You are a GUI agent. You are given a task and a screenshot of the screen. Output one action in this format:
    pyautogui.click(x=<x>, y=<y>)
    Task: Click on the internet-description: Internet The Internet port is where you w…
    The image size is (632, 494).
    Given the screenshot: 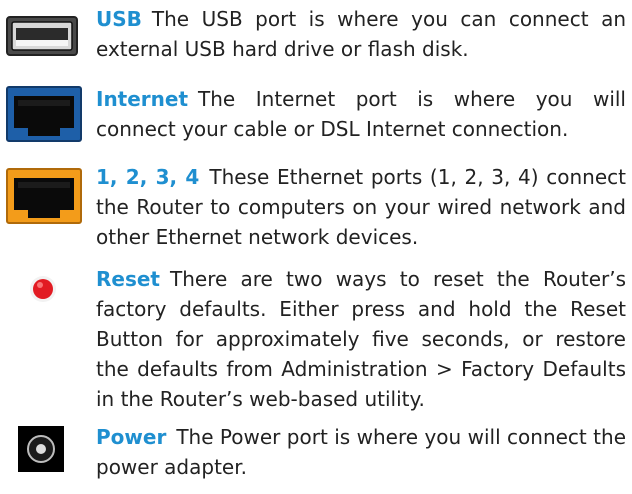 What is the action you would take?
    pyautogui.click(x=361, y=114)
    